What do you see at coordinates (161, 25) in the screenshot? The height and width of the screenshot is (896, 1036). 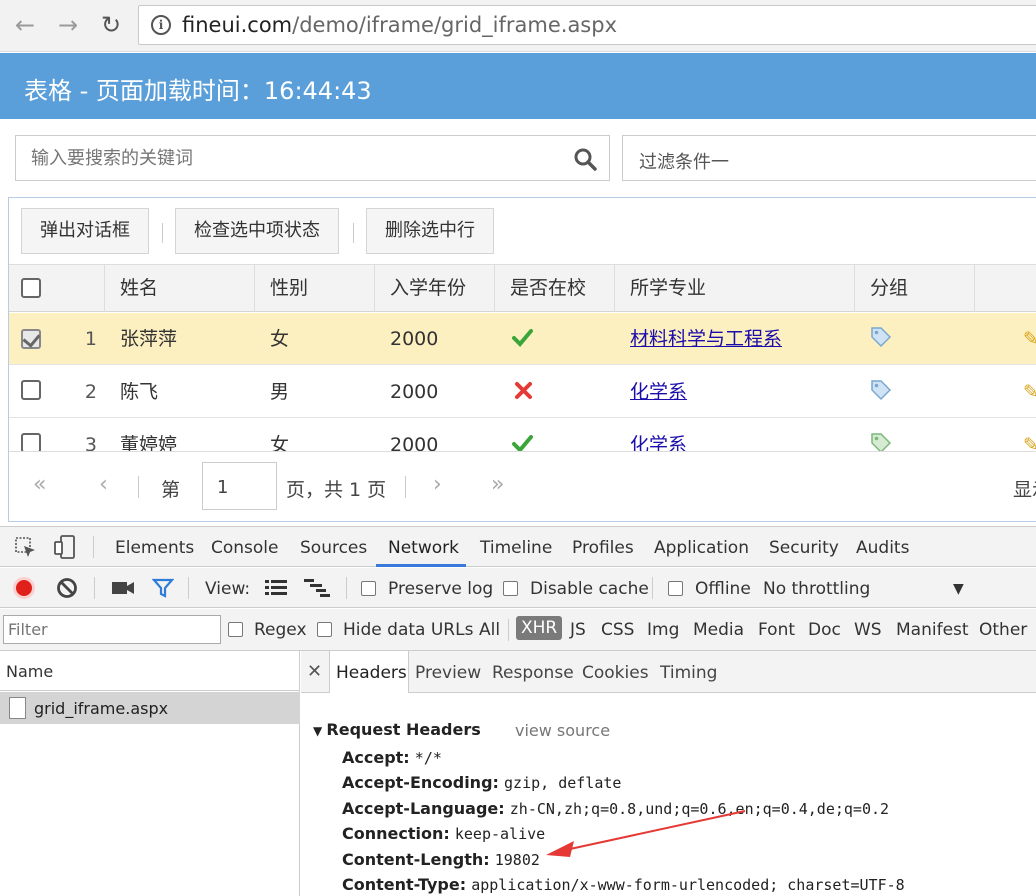 I see `info-icon: i` at bounding box center [161, 25].